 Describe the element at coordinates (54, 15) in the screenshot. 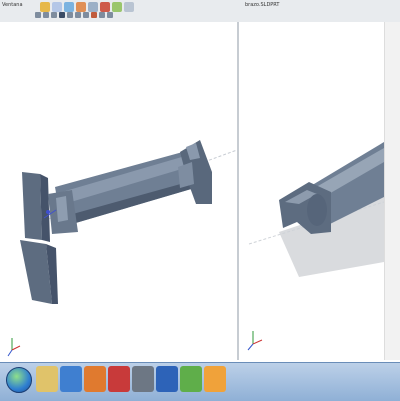

I see `previous-view-icon` at that location.